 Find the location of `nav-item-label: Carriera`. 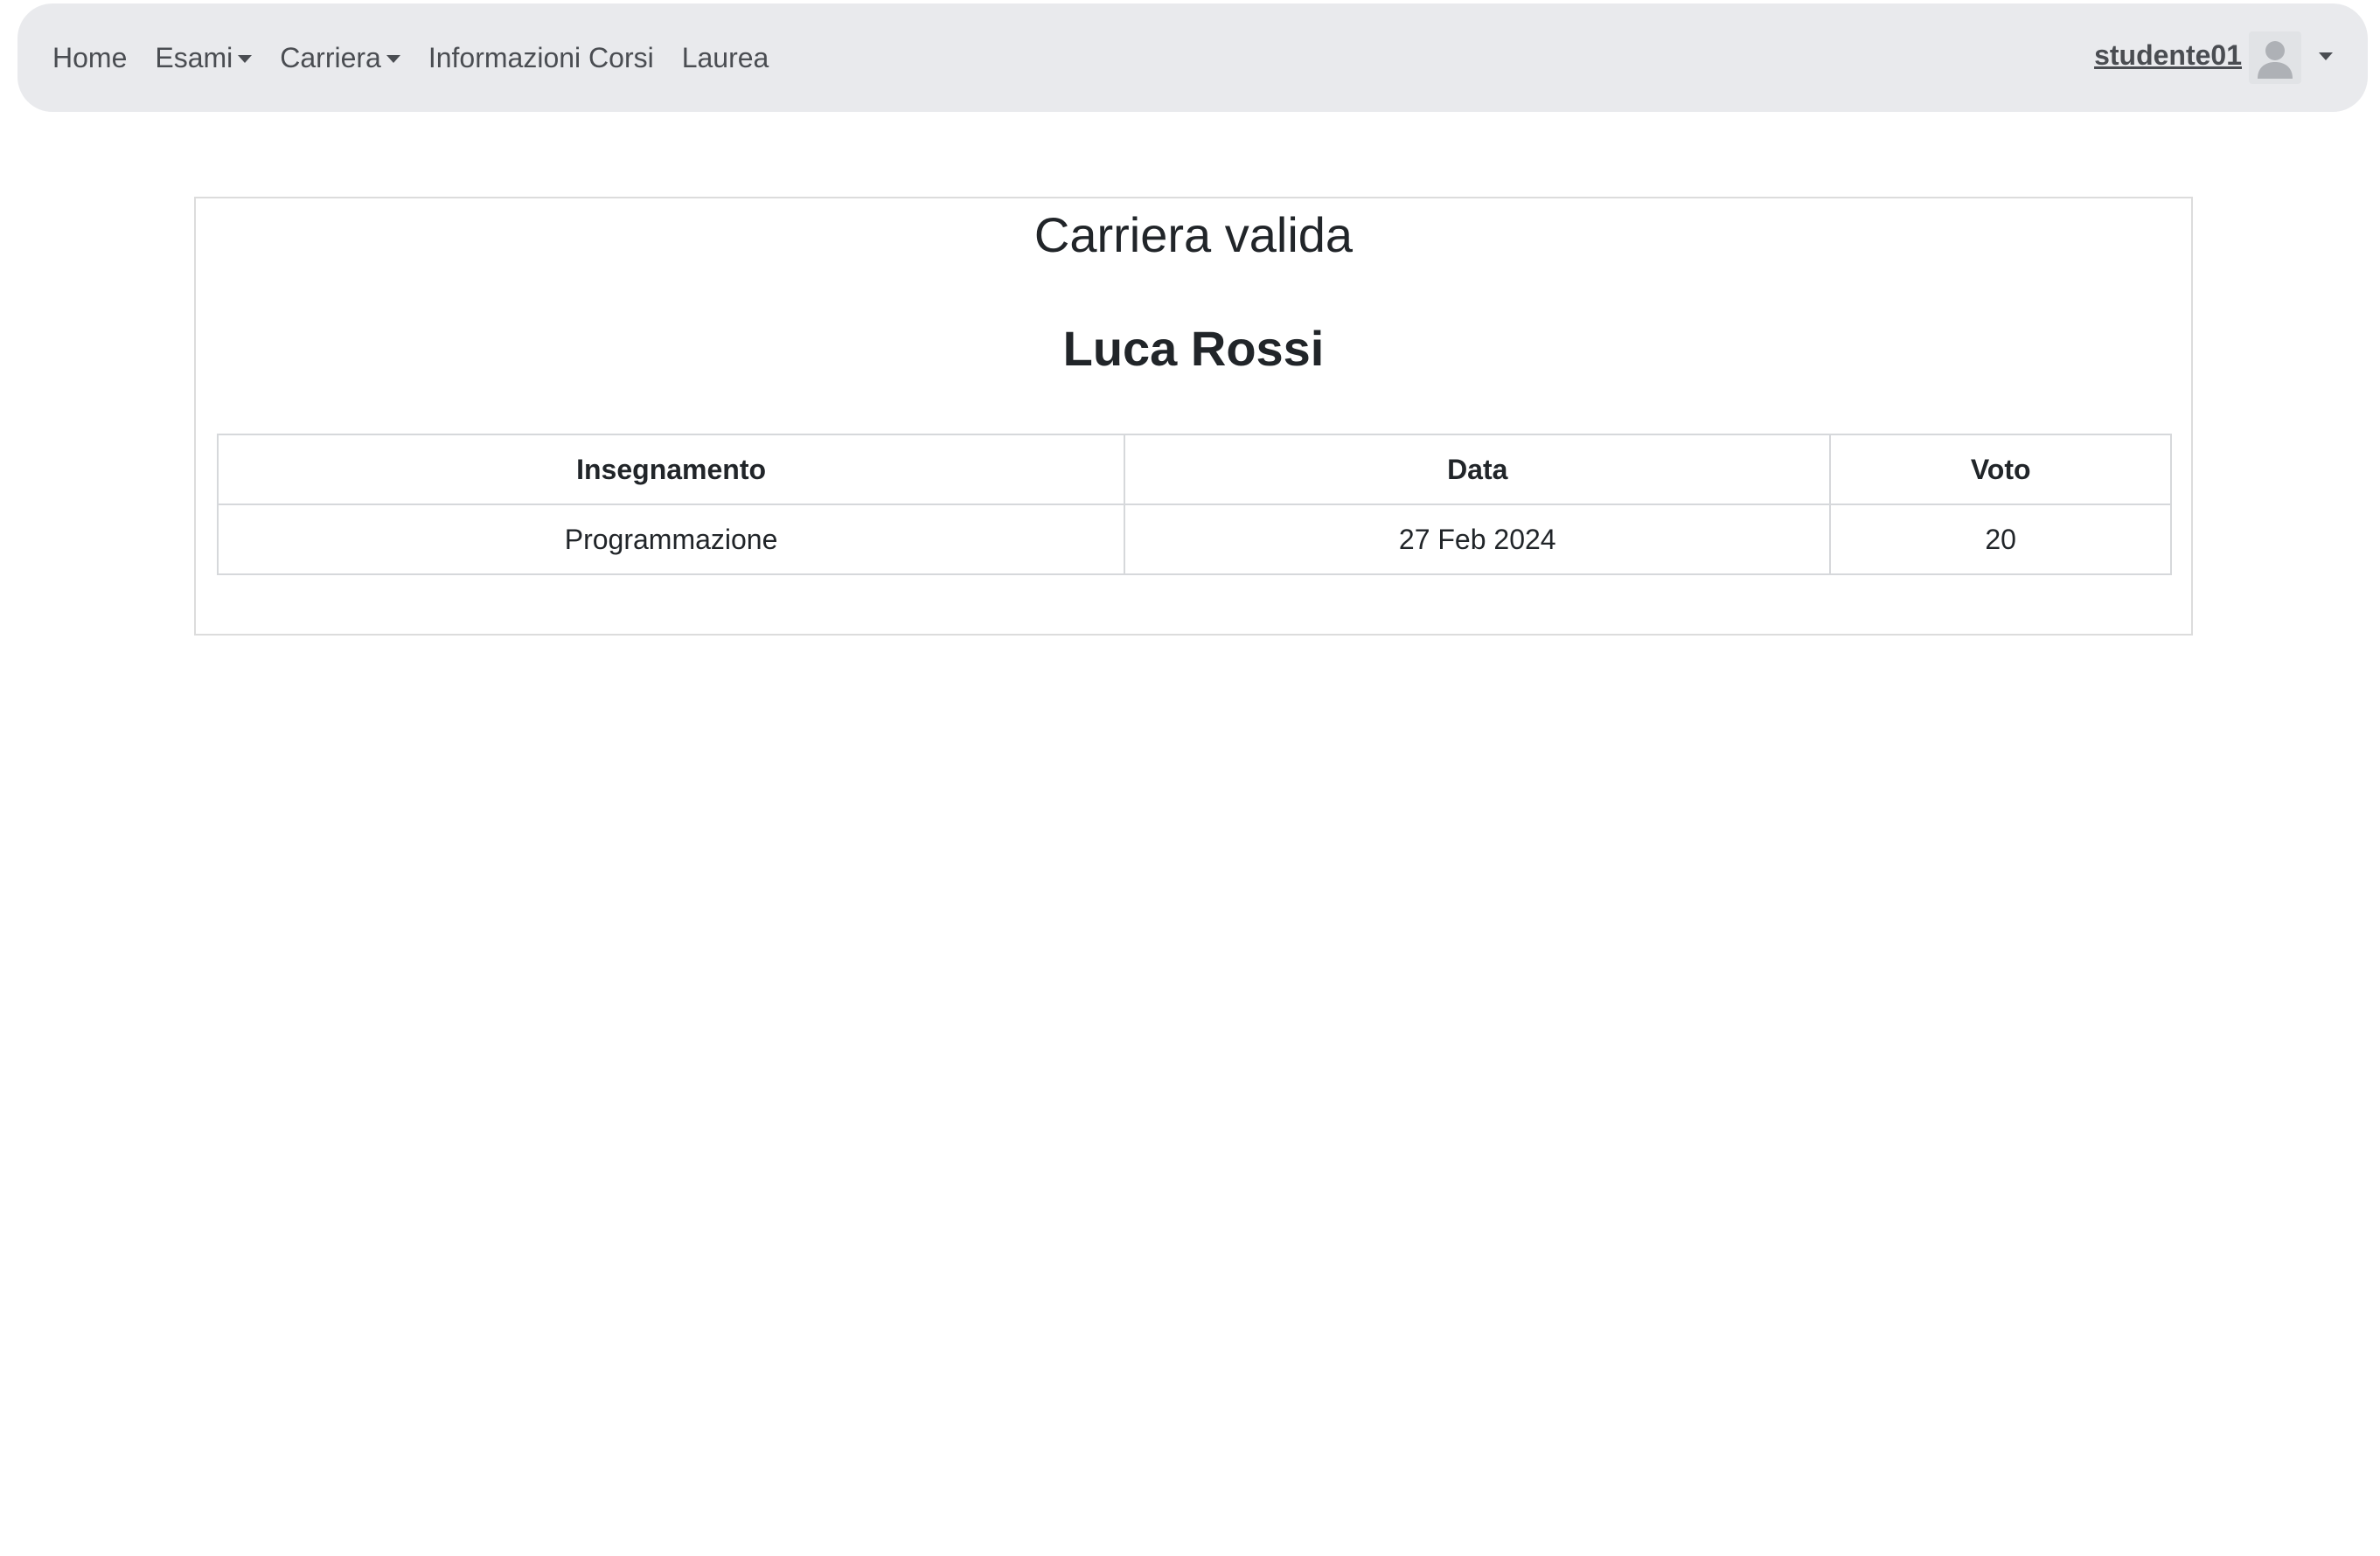

nav-item-label: Carriera is located at coordinates (330, 57).